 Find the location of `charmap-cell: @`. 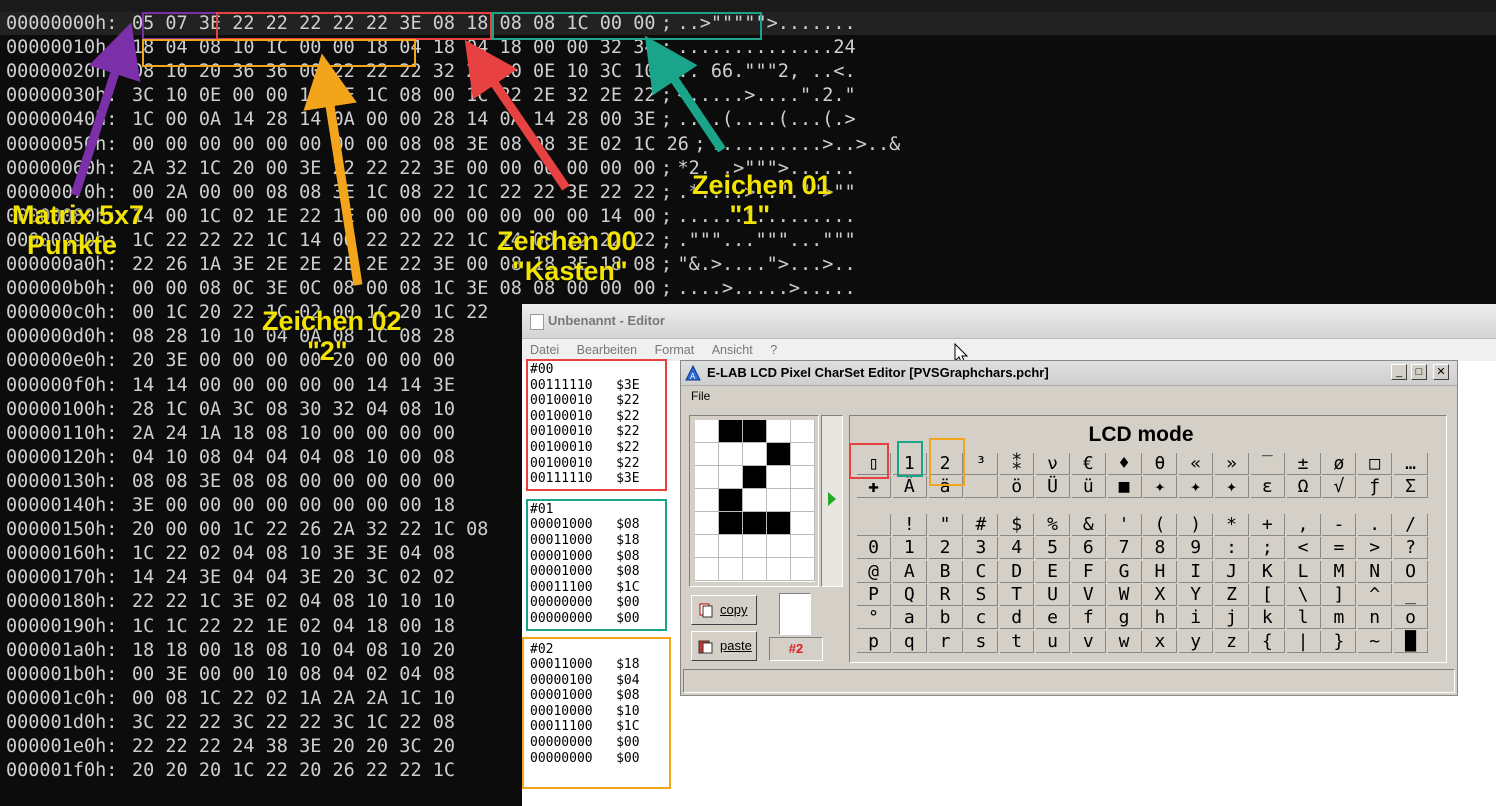

charmap-cell: @ is located at coordinates (874, 571).